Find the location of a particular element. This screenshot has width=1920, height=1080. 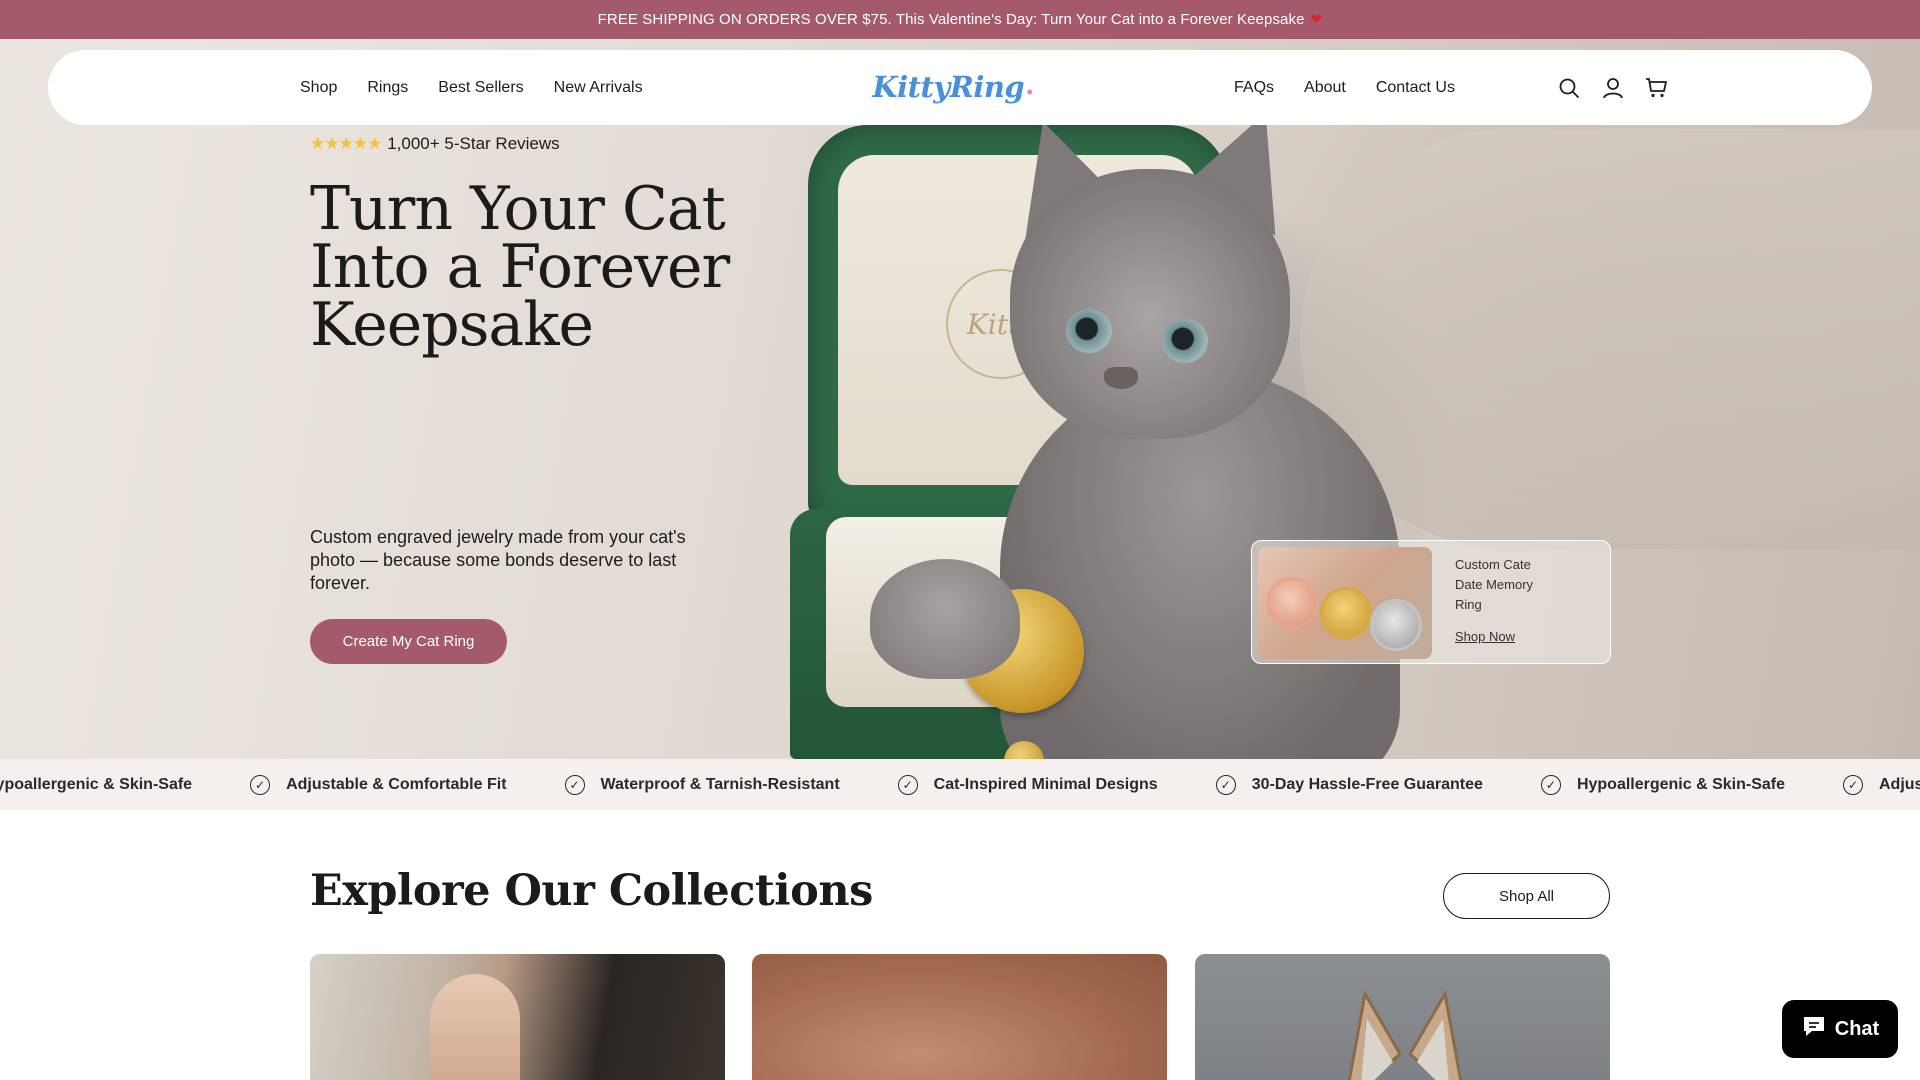

search-icon is located at coordinates (1569, 88).